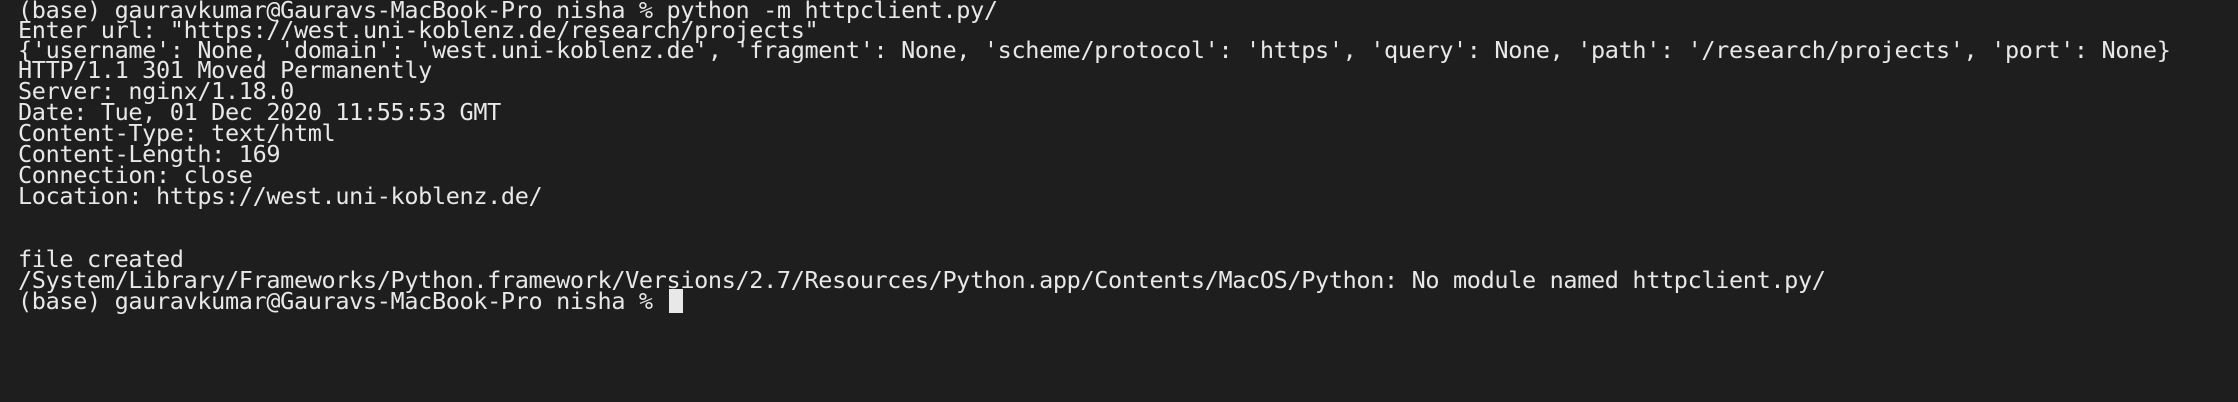  I want to click on text-cursor, so click(675, 301).